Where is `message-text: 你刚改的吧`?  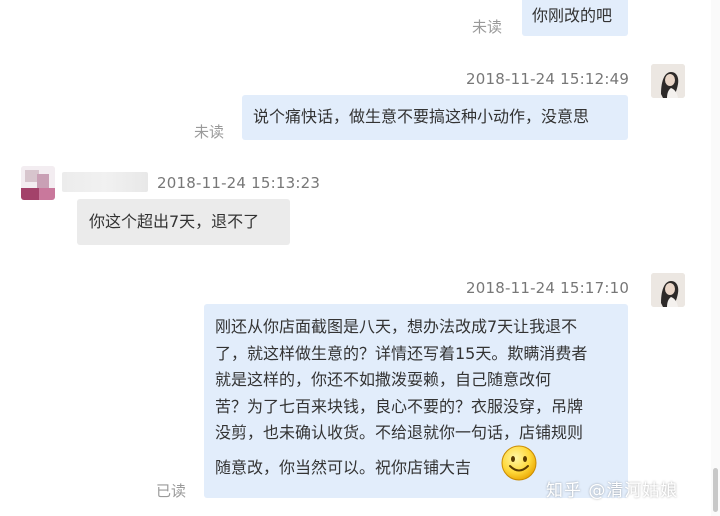 message-text: 你刚改的吧 is located at coordinates (572, 15).